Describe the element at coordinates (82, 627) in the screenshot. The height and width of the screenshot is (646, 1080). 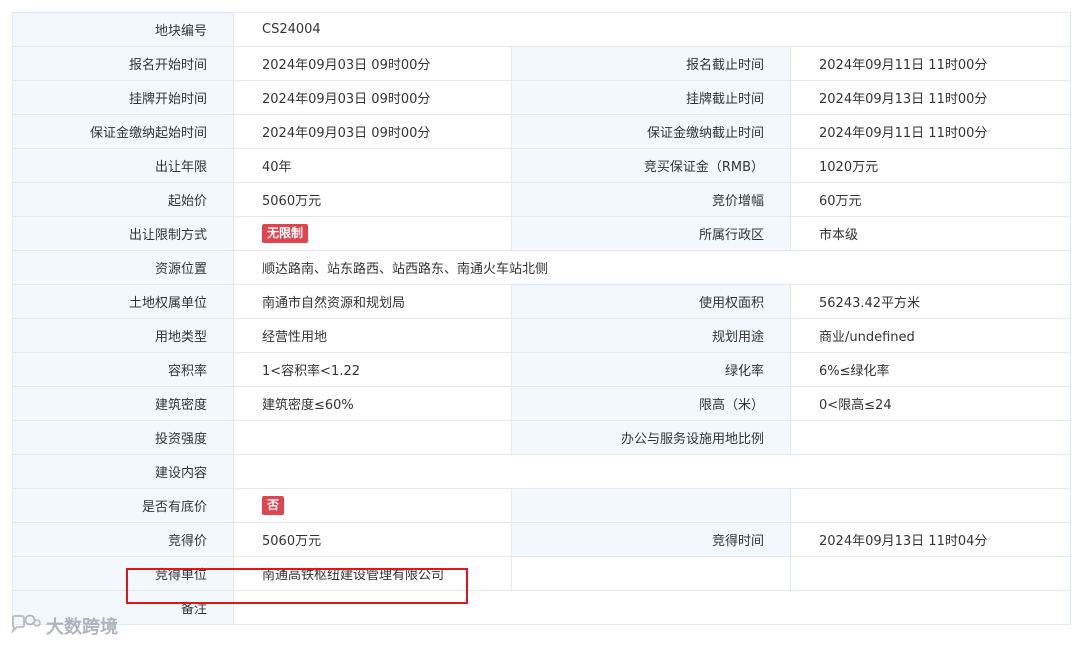
I see `watermark-text: 大数跨境` at that location.